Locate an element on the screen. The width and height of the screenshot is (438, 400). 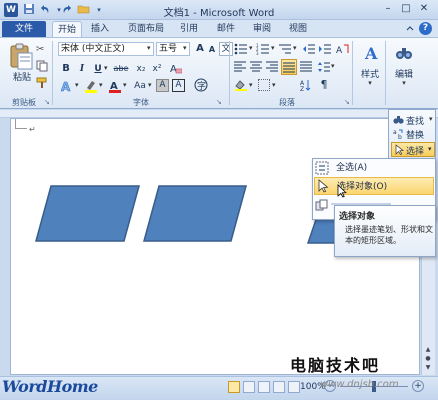
ribbon-minimize-icon is located at coordinates (410, 29).